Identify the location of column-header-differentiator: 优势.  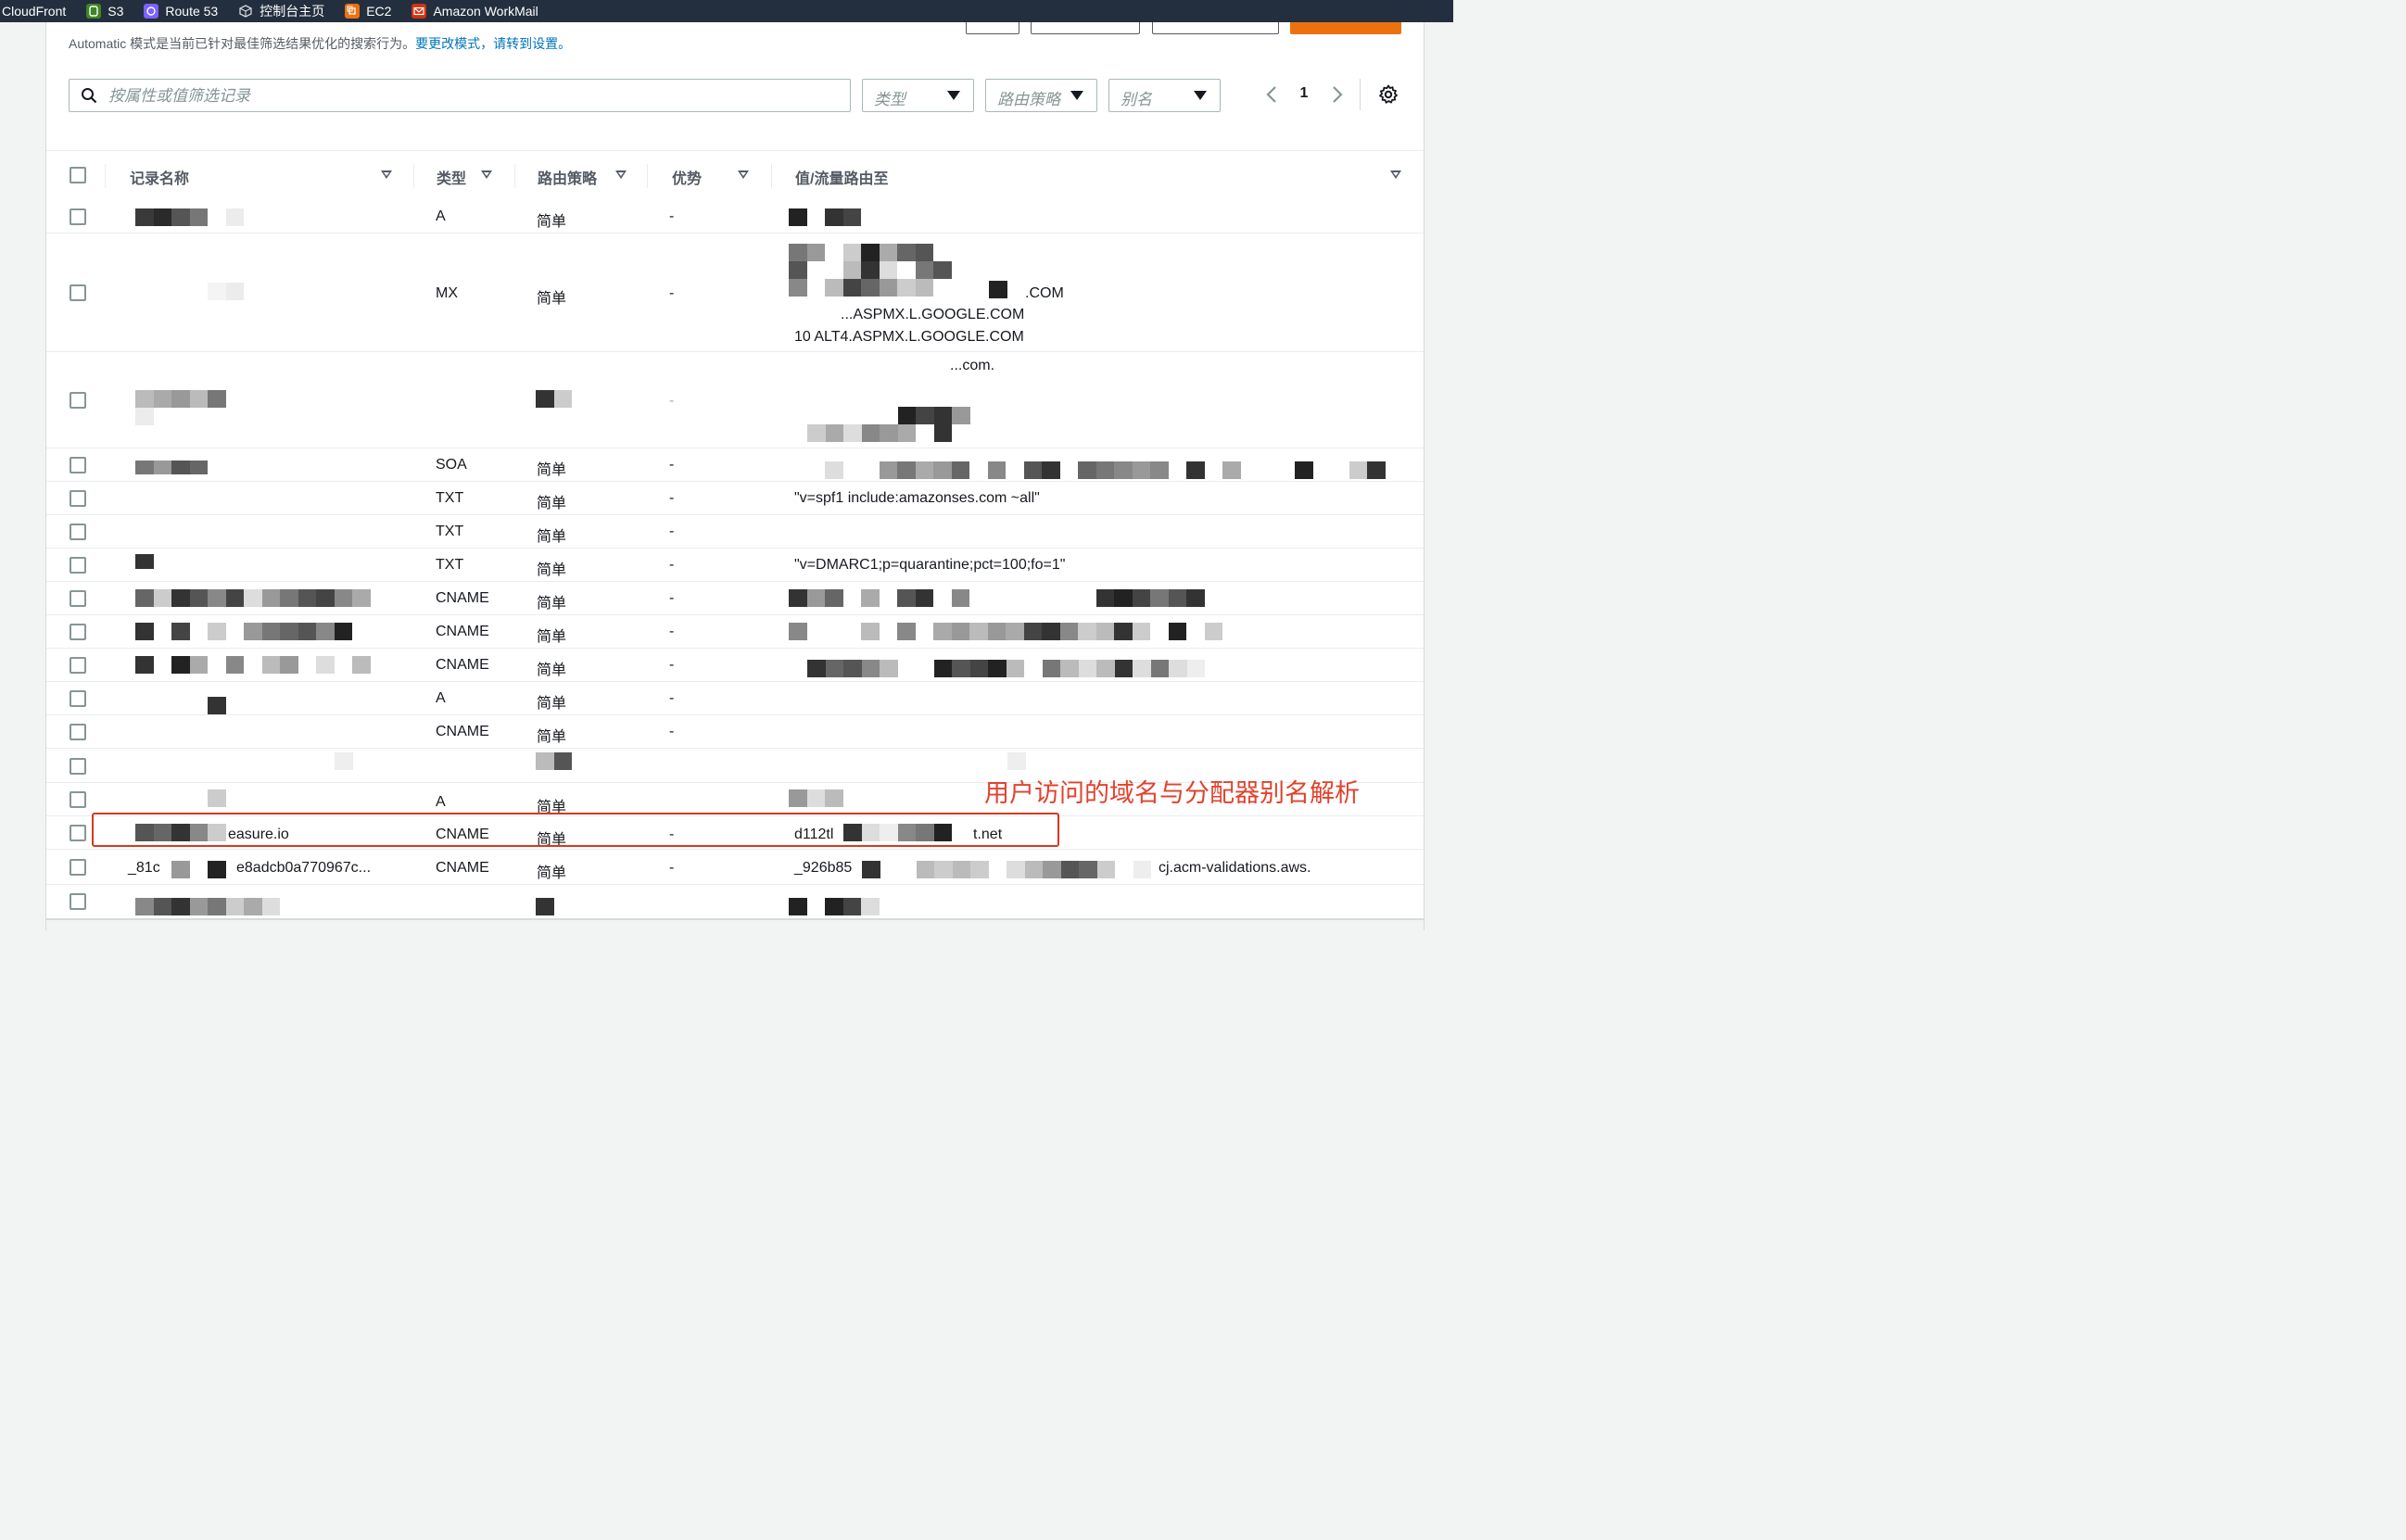
(687, 177).